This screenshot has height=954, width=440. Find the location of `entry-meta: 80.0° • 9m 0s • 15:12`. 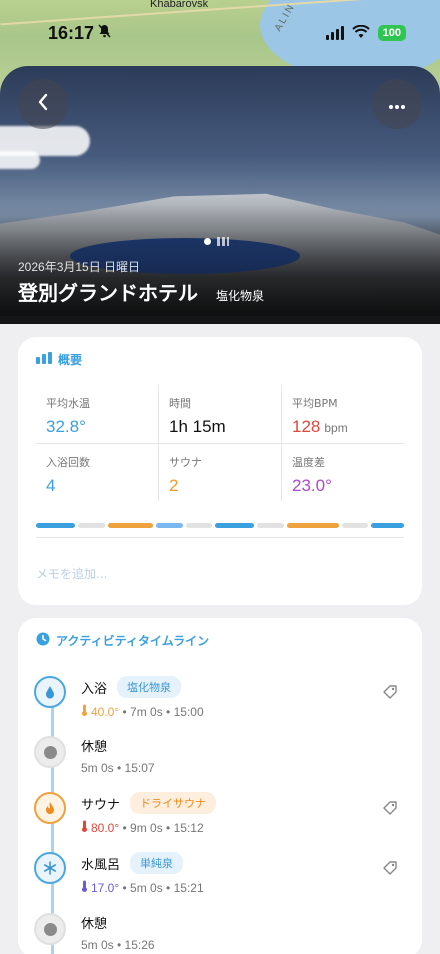

entry-meta: 80.0° • 9m 0s • 15:12 is located at coordinates (148, 827).